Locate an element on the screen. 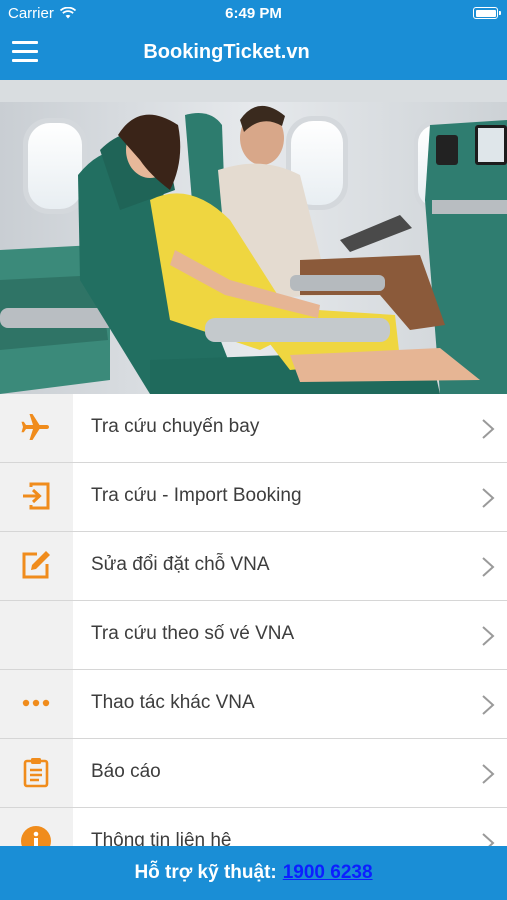 The image size is (507, 900). clipboard-icon is located at coordinates (36, 773).